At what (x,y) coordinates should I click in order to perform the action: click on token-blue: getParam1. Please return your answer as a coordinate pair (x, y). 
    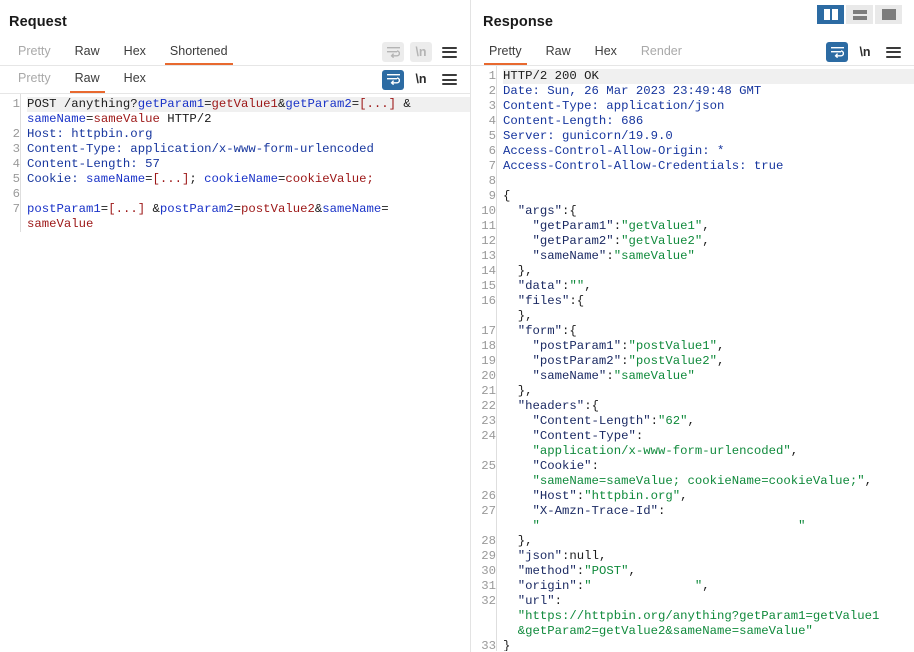
    Looking at the image, I should click on (171, 104).